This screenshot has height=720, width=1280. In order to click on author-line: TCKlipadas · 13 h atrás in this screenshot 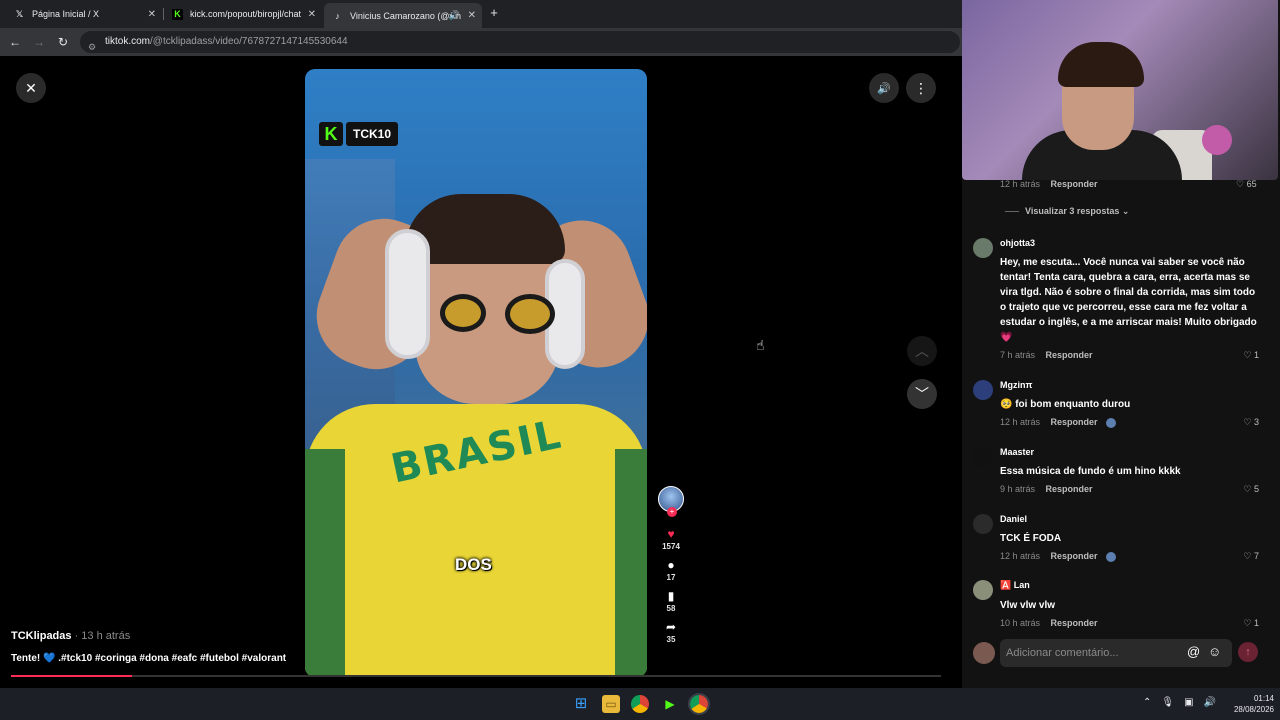, I will do `click(70, 636)`.